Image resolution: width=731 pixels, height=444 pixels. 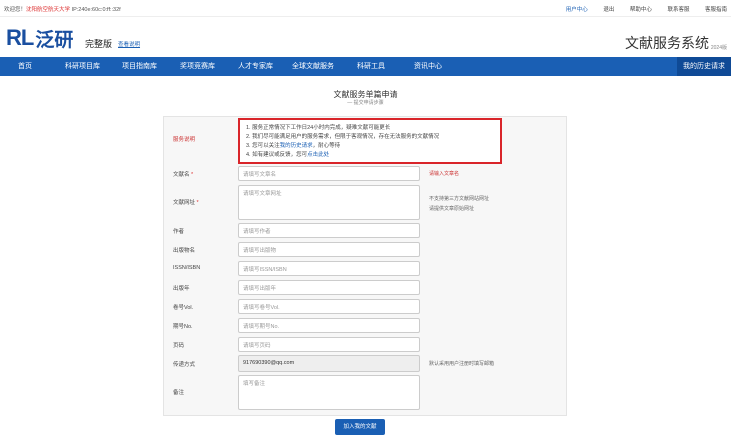 What do you see at coordinates (370, 146) in the screenshot?
I see `notice-line-3: 3. 您可以关注我的历史请求，耐心等待` at bounding box center [370, 146].